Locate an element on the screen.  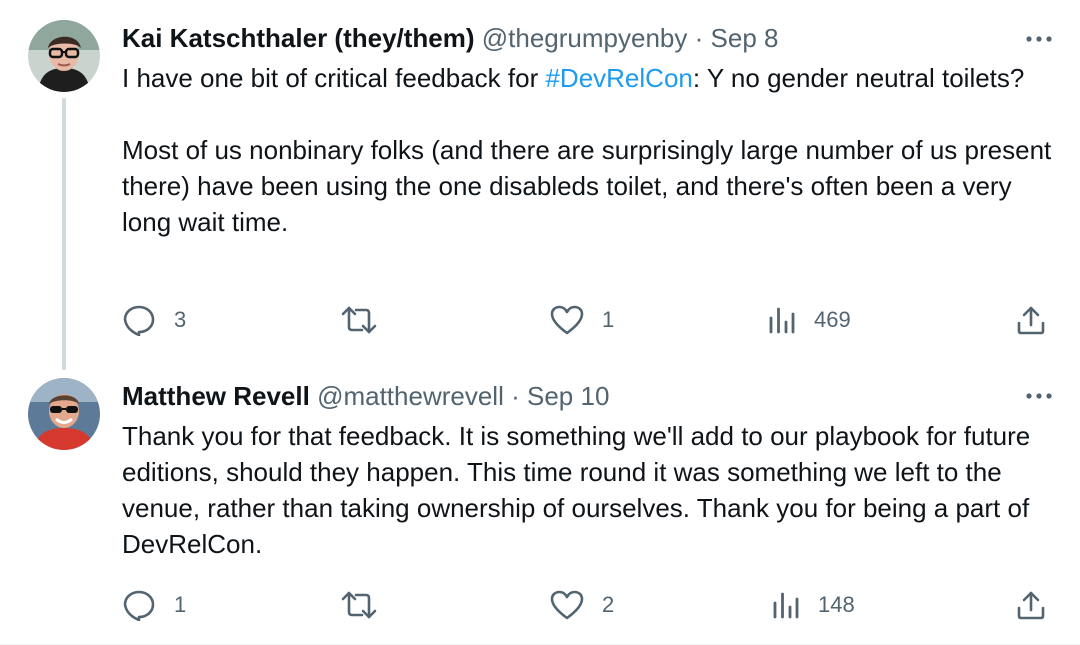
tweet-date: Sep 10 is located at coordinates (568, 396).